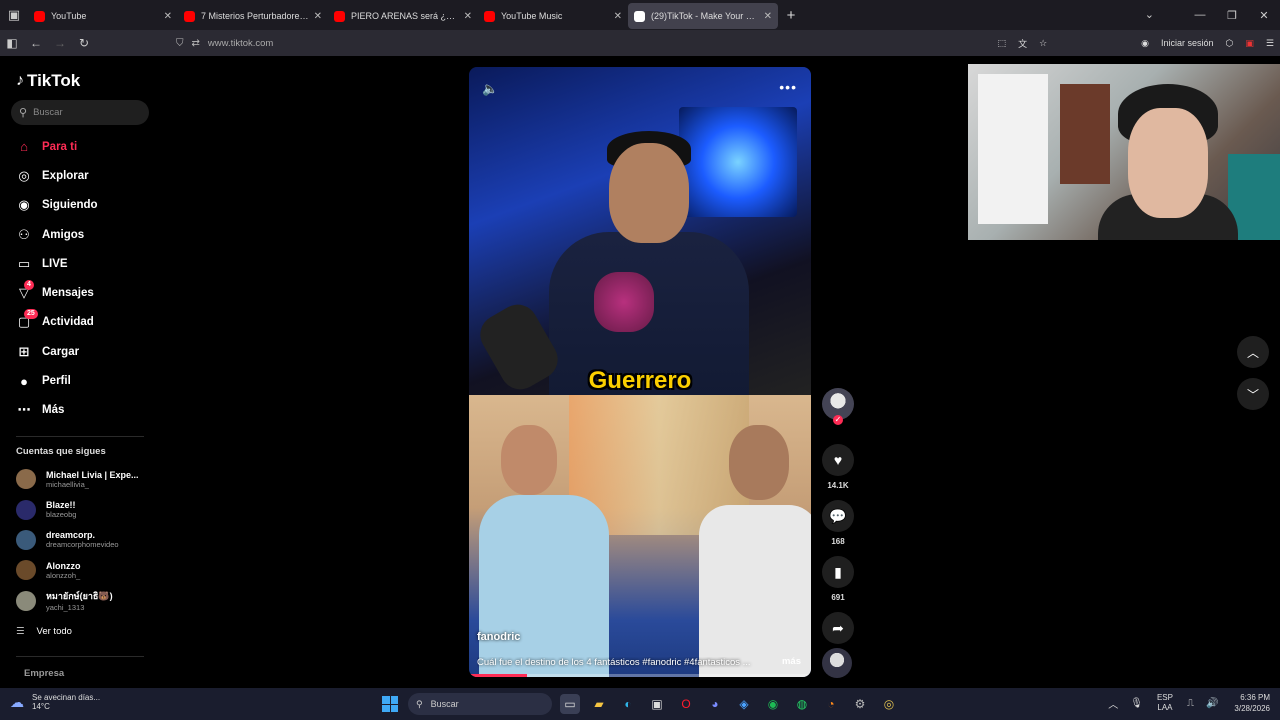 The width and height of the screenshot is (1280, 720). What do you see at coordinates (240, 43) in the screenshot?
I see `url-text: www.tiktok.com` at bounding box center [240, 43].